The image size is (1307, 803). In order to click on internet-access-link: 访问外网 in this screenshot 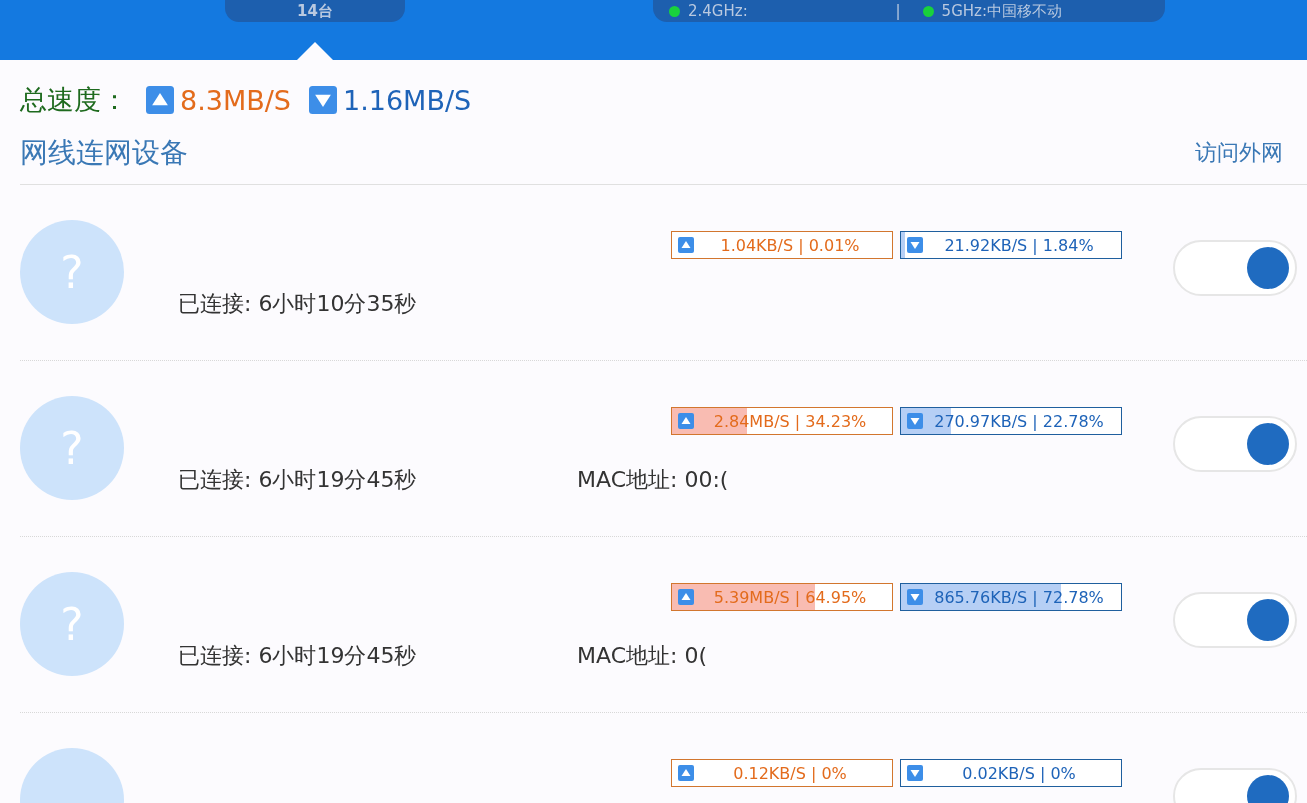, I will do `click(1239, 153)`.